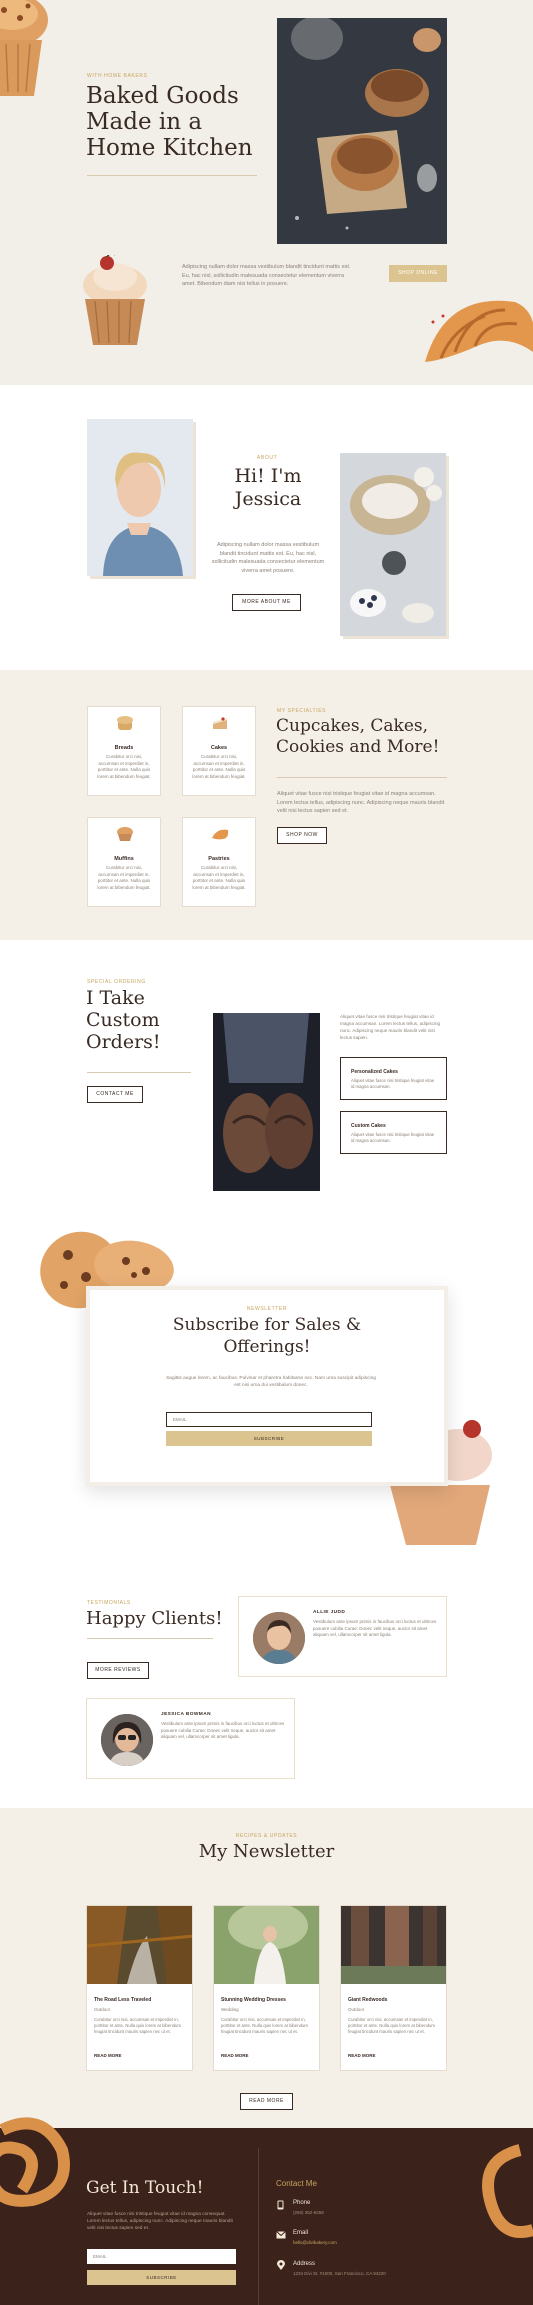  I want to click on subscribe-eyebrow: NEWSLETTER, so click(267, 1309).